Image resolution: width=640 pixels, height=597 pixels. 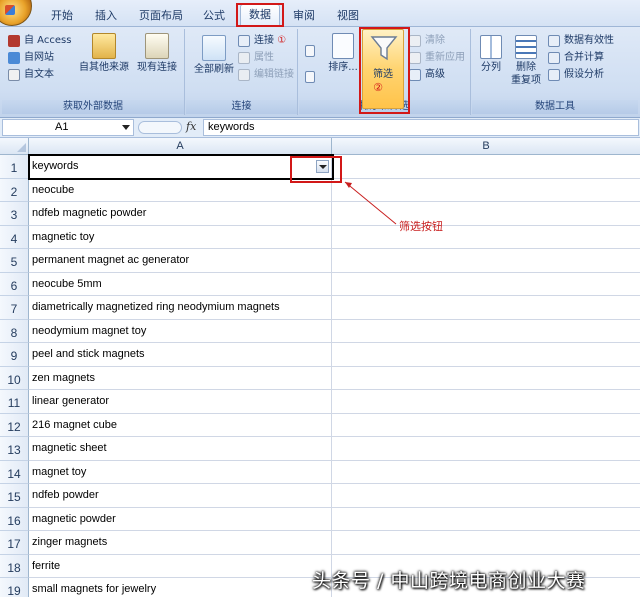 I want to click on from-access-button: 自 Access, so click(x=39, y=41).